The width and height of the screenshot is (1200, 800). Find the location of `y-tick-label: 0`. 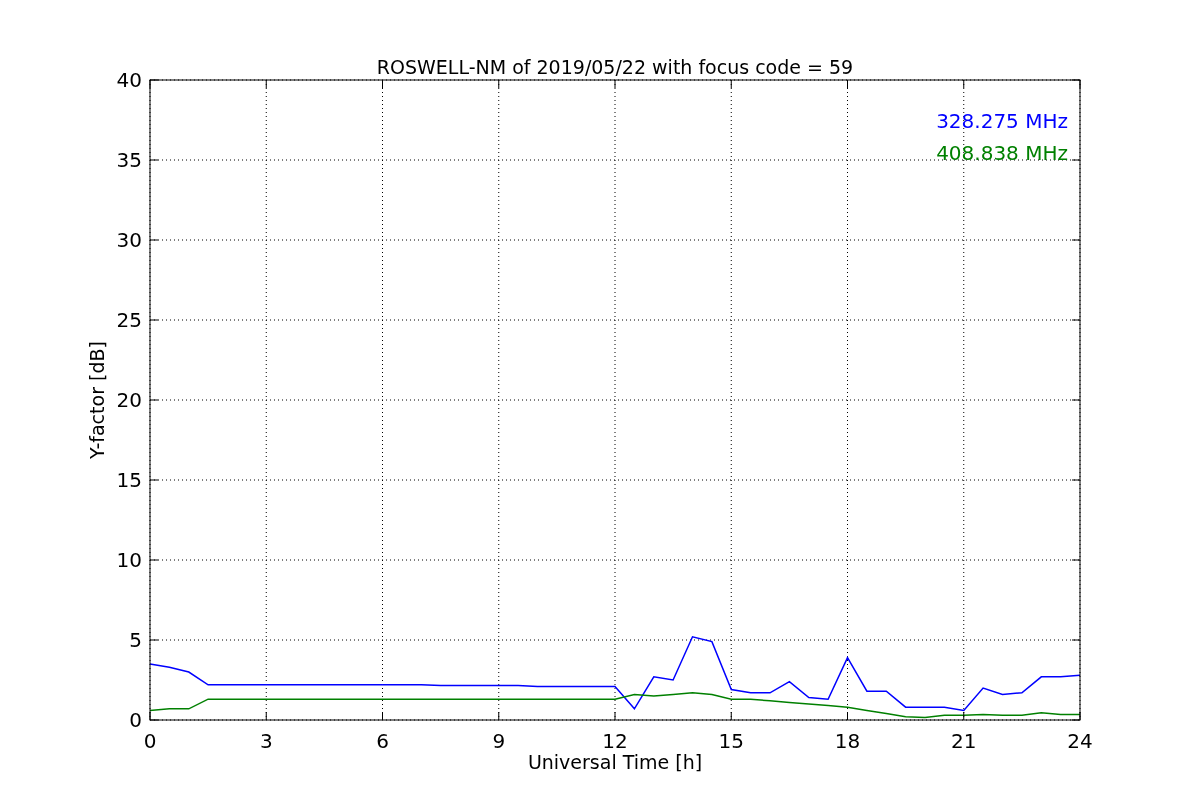

y-tick-label: 0 is located at coordinates (135, 720).